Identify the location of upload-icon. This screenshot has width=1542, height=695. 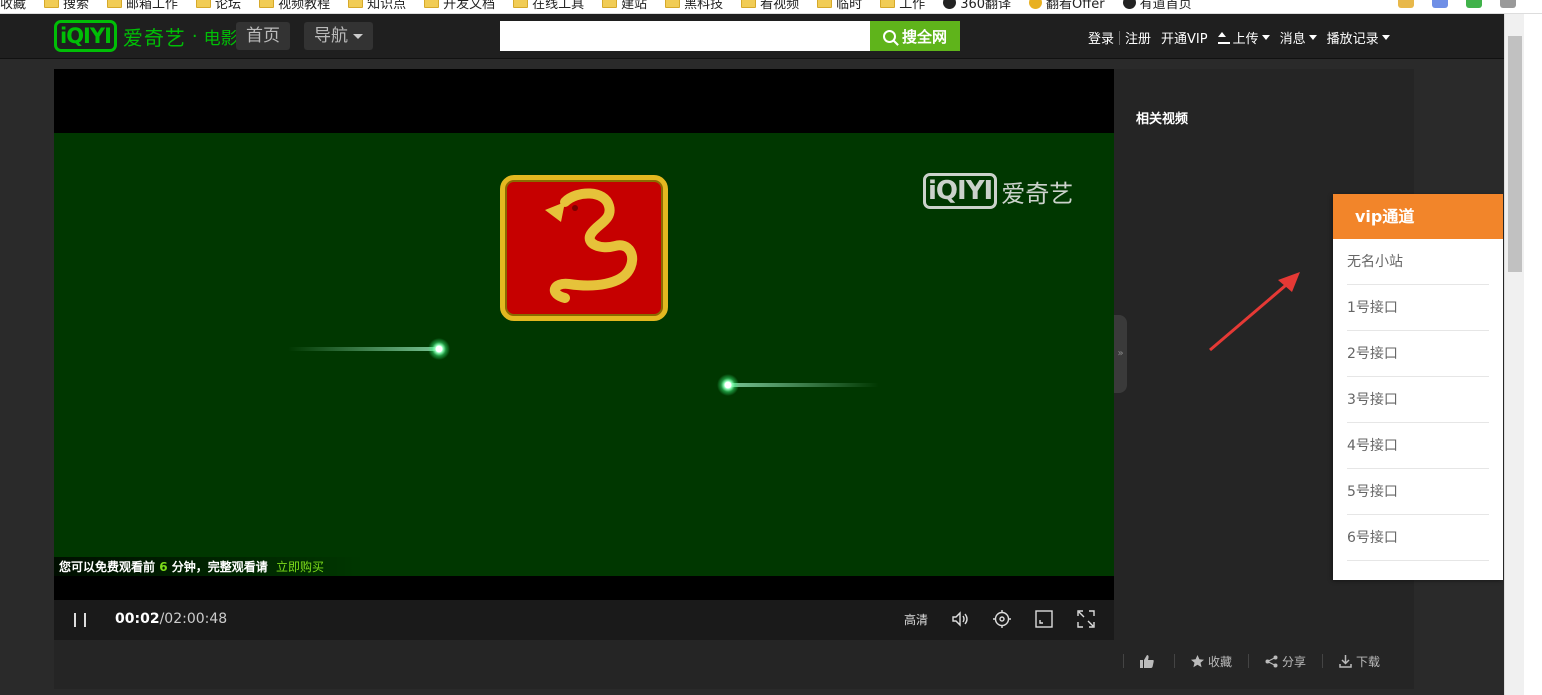
(1223, 37).